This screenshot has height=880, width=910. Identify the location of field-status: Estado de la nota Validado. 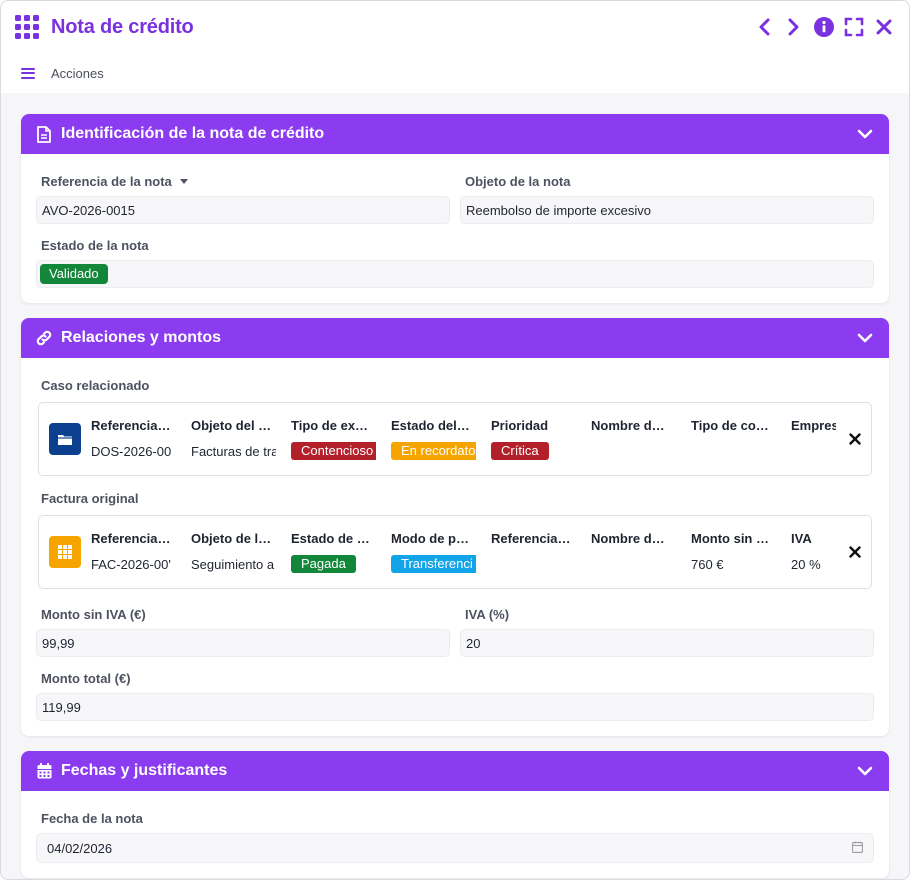
(455, 263).